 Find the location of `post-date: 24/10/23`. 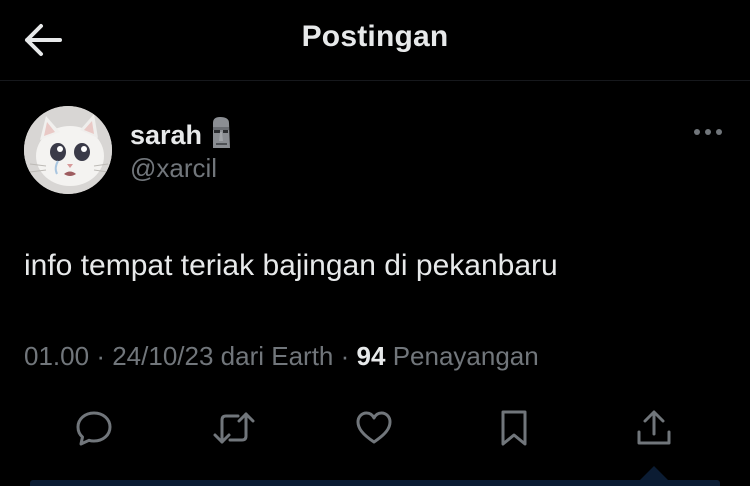

post-date: 24/10/23 is located at coordinates (162, 356).